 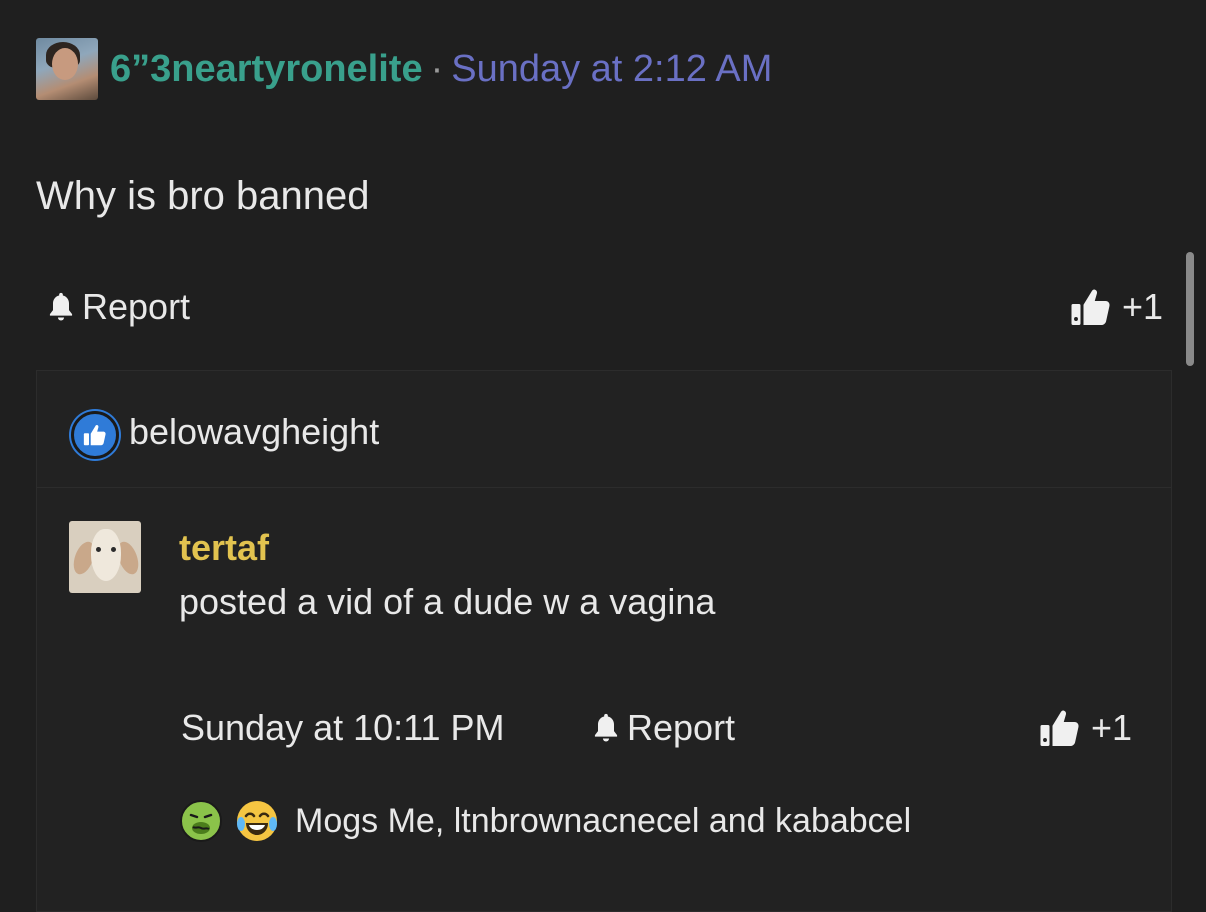 I want to click on post-body: Why is bro banned, so click(x=203, y=196).